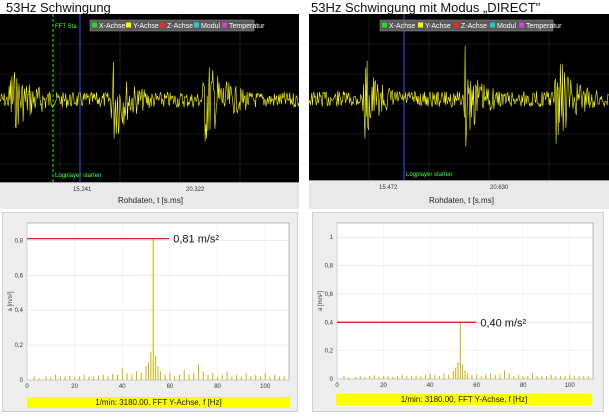 The image size is (609, 419). I want to click on left-fft-start-label: FFT Sta, so click(66, 27).